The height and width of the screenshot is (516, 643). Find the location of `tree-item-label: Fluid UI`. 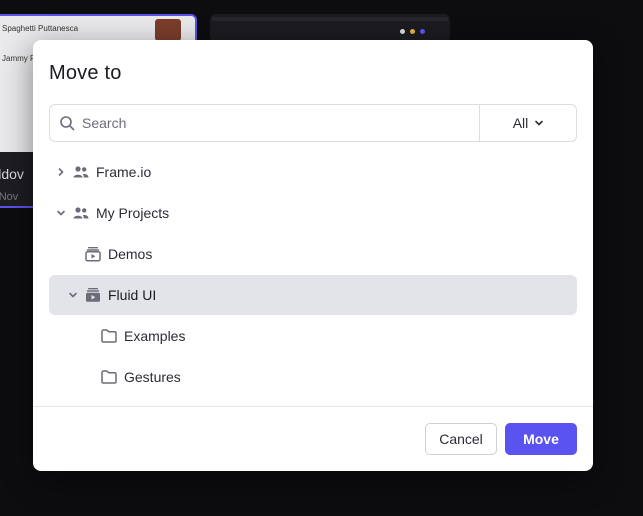

tree-item-label: Fluid UI is located at coordinates (132, 295).